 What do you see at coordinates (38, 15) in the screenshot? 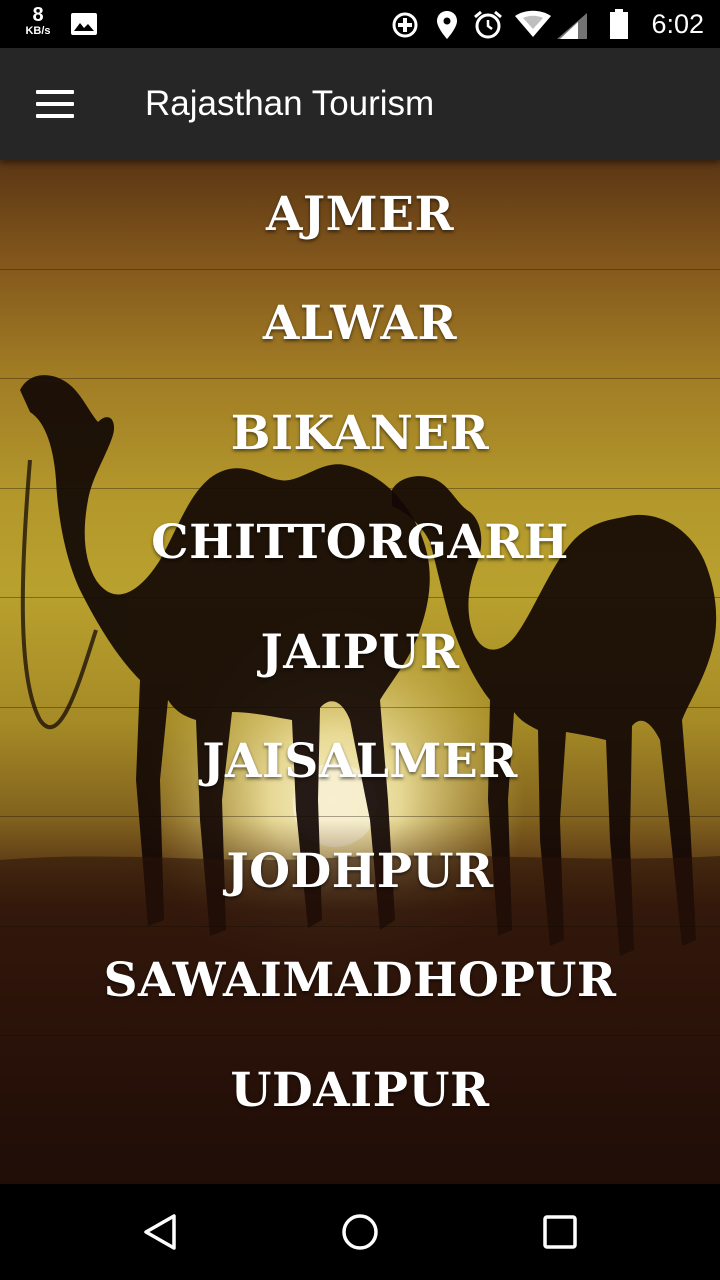
I see `network-speed-value: 8` at bounding box center [38, 15].